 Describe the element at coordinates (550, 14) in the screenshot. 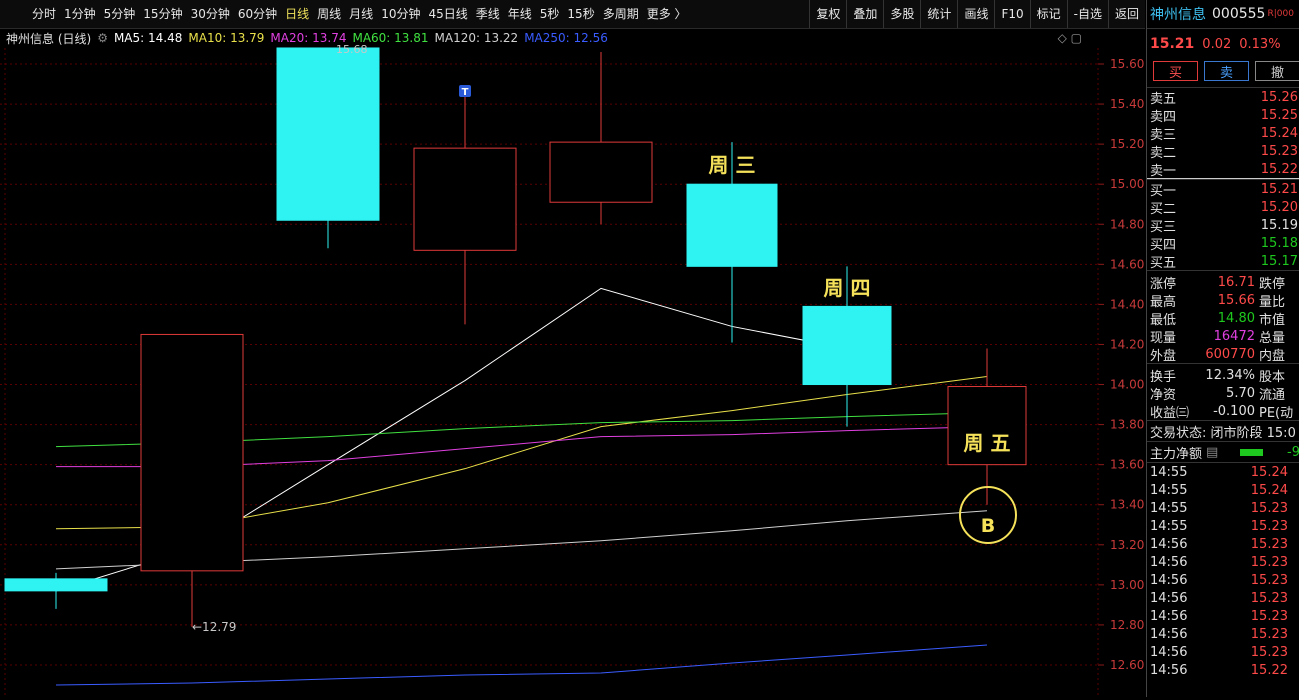

I see `period-tab: 5秒` at that location.